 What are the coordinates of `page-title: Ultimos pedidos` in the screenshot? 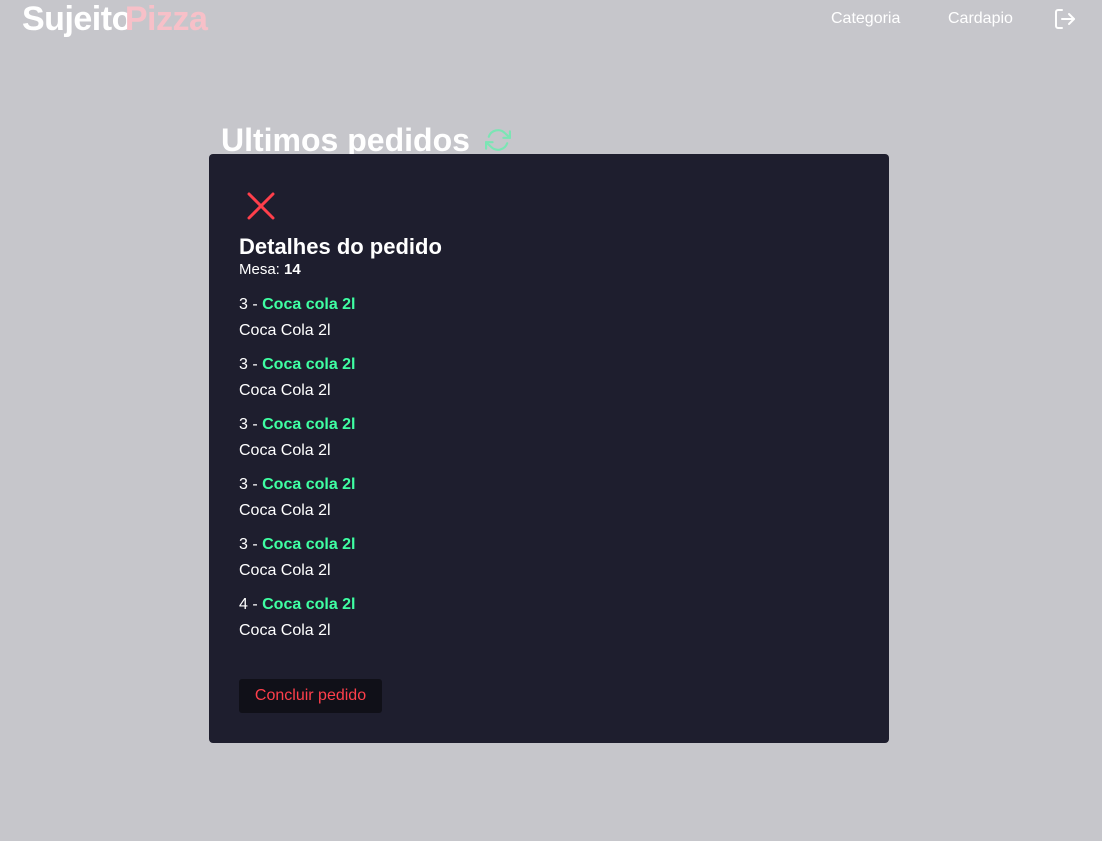 It's located at (345, 138).